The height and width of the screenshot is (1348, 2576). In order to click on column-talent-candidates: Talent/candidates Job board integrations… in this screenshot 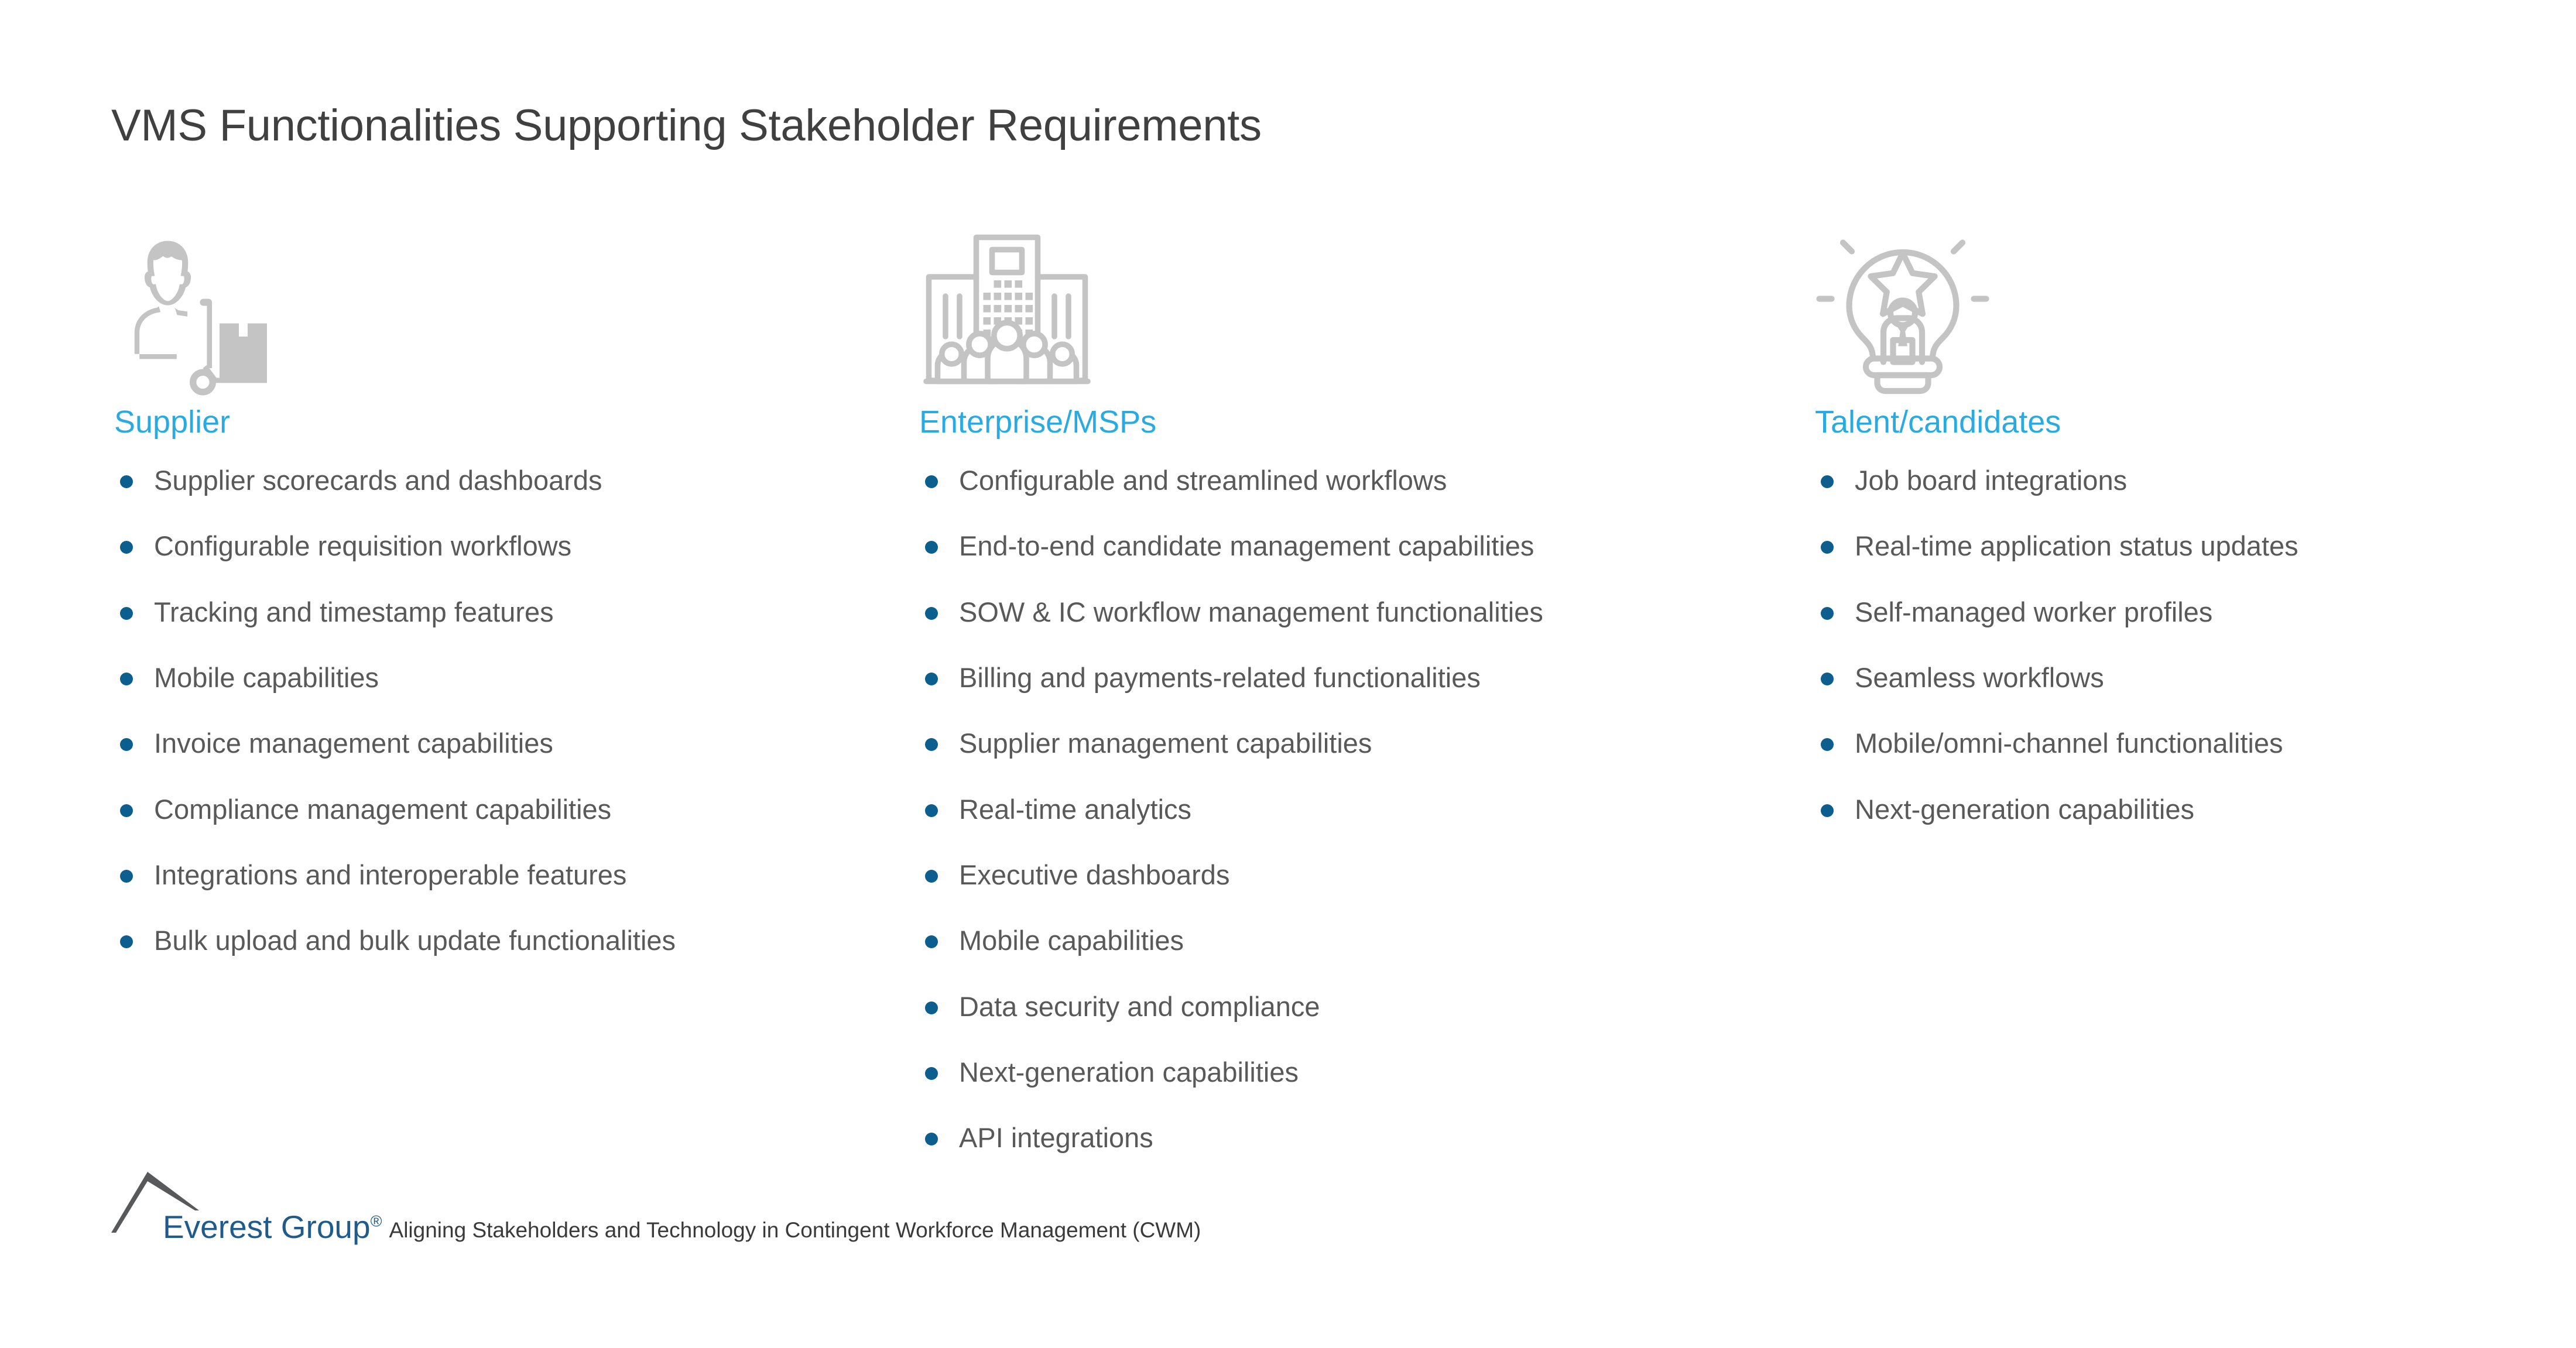, I will do `click(2160, 524)`.